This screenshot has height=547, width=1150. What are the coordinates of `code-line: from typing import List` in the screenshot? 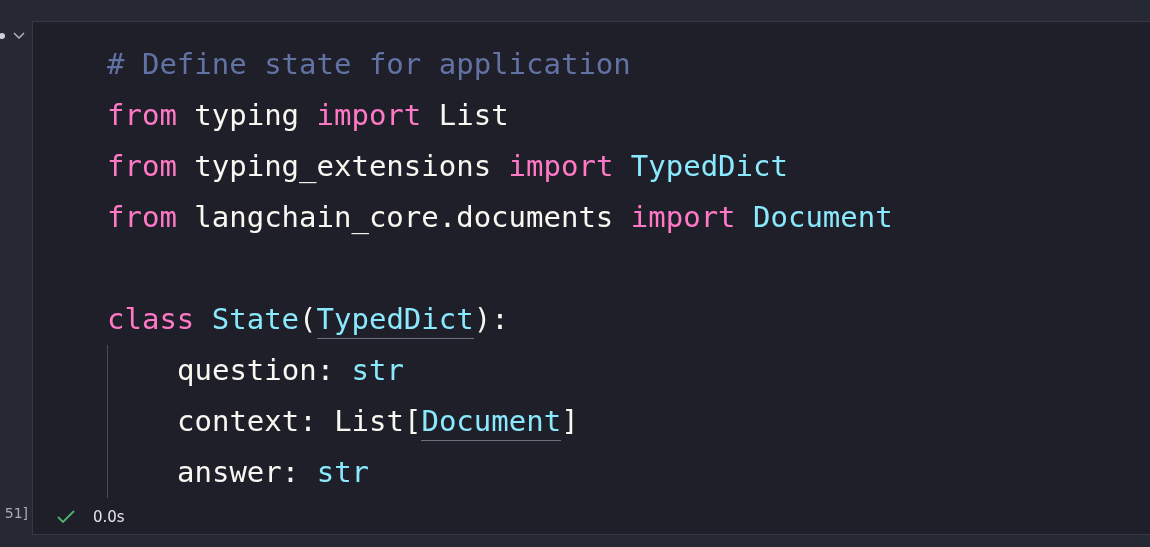 It's located at (308, 115).